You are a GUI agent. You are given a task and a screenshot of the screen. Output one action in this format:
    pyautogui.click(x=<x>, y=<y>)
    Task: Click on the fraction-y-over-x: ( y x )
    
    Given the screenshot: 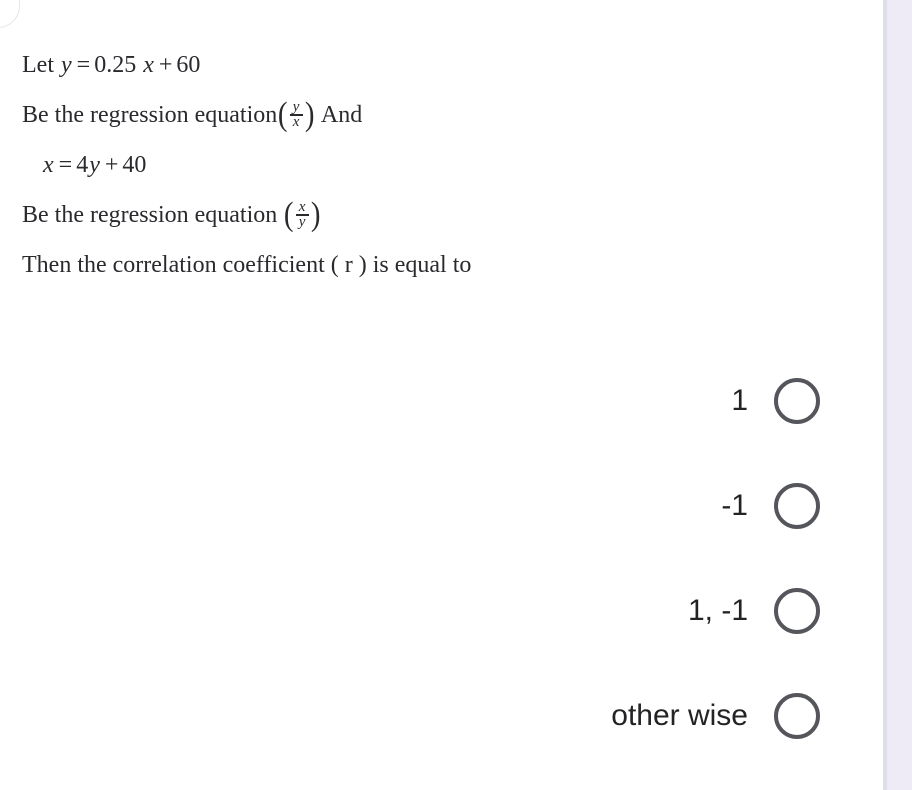 What is the action you would take?
    pyautogui.click(x=296, y=115)
    